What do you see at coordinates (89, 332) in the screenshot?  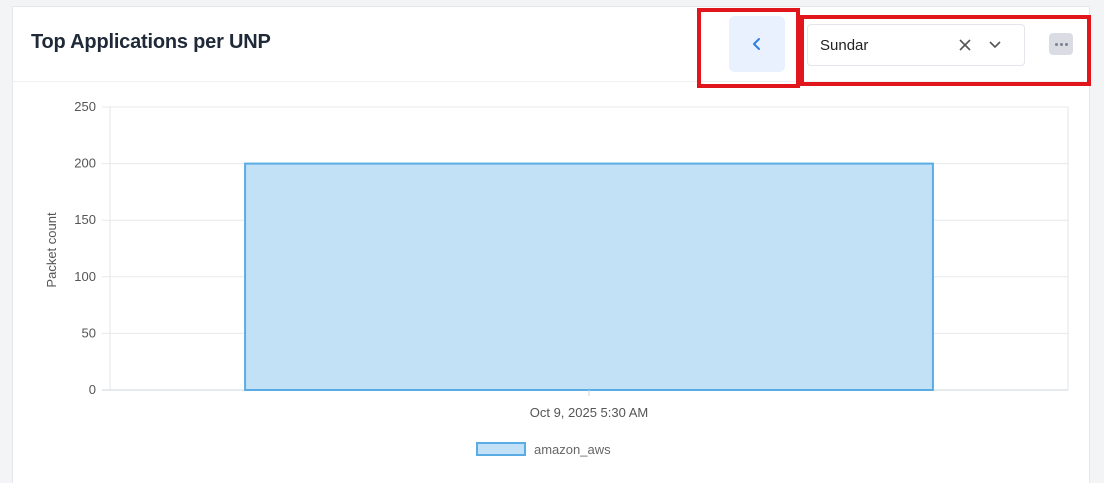 I see `y-tick-label: 50` at bounding box center [89, 332].